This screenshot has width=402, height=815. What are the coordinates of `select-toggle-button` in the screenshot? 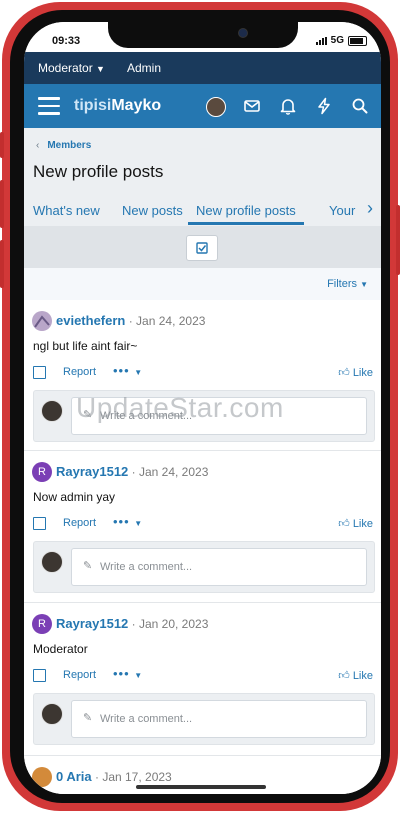 It's located at (202, 248).